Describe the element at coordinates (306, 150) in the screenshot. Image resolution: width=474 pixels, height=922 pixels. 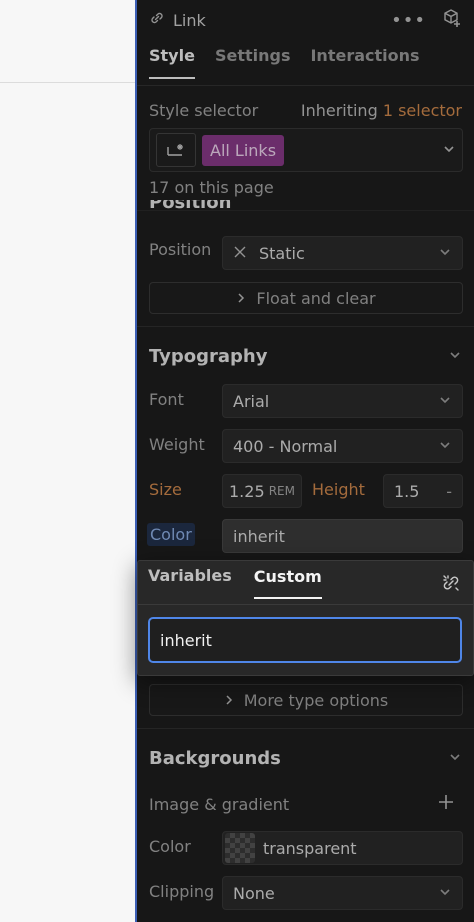
I see `selector-field: All Links` at that location.